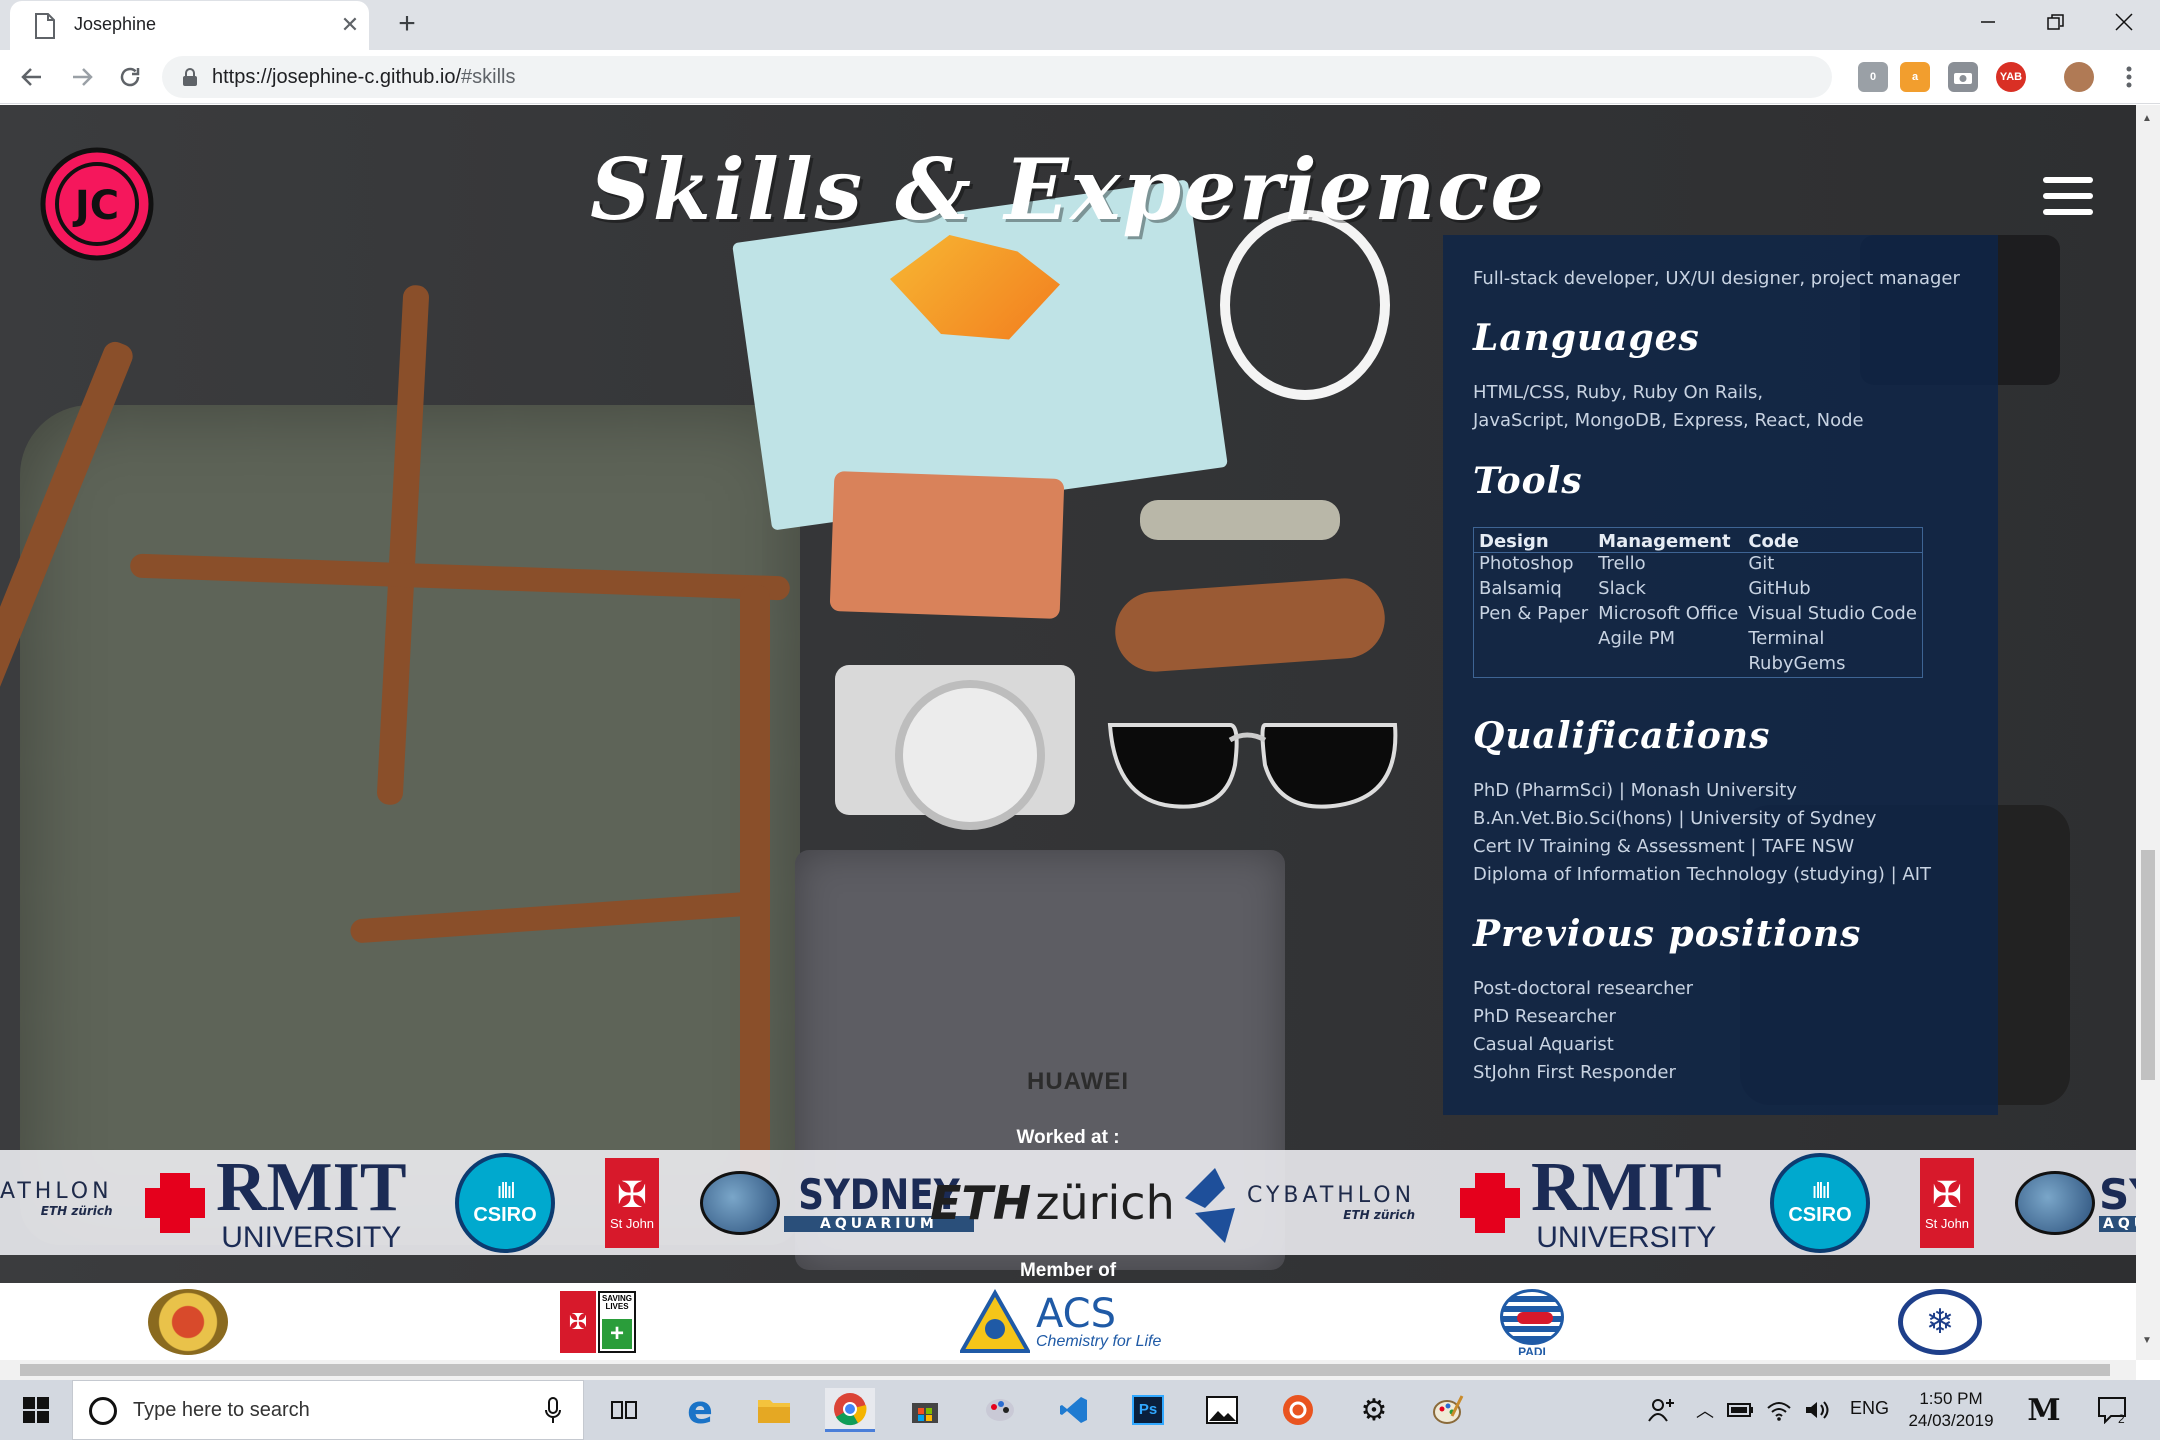  What do you see at coordinates (1797, 663) in the screenshot?
I see `table-cell: RubyGems` at bounding box center [1797, 663].